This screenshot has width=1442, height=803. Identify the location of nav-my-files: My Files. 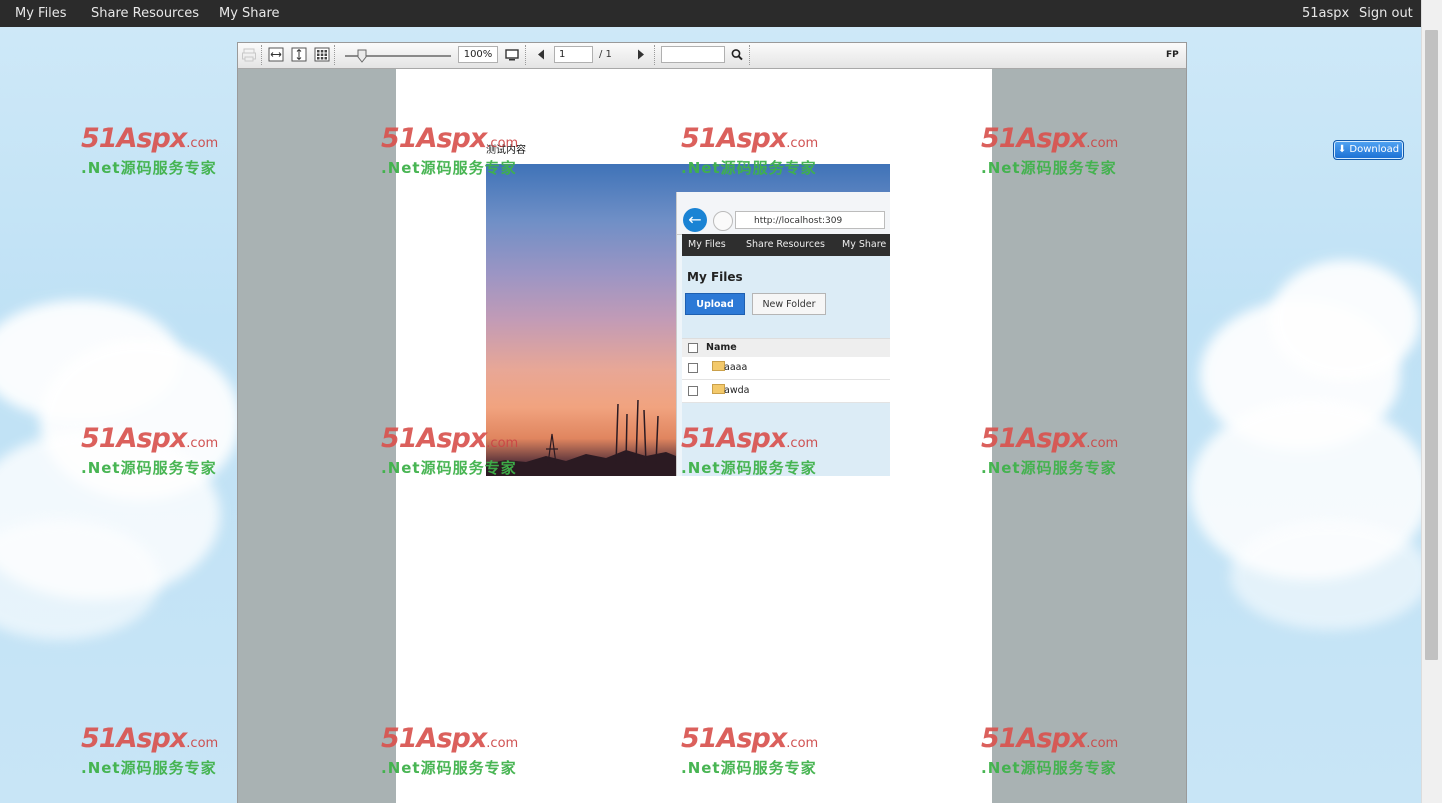
(41, 13).